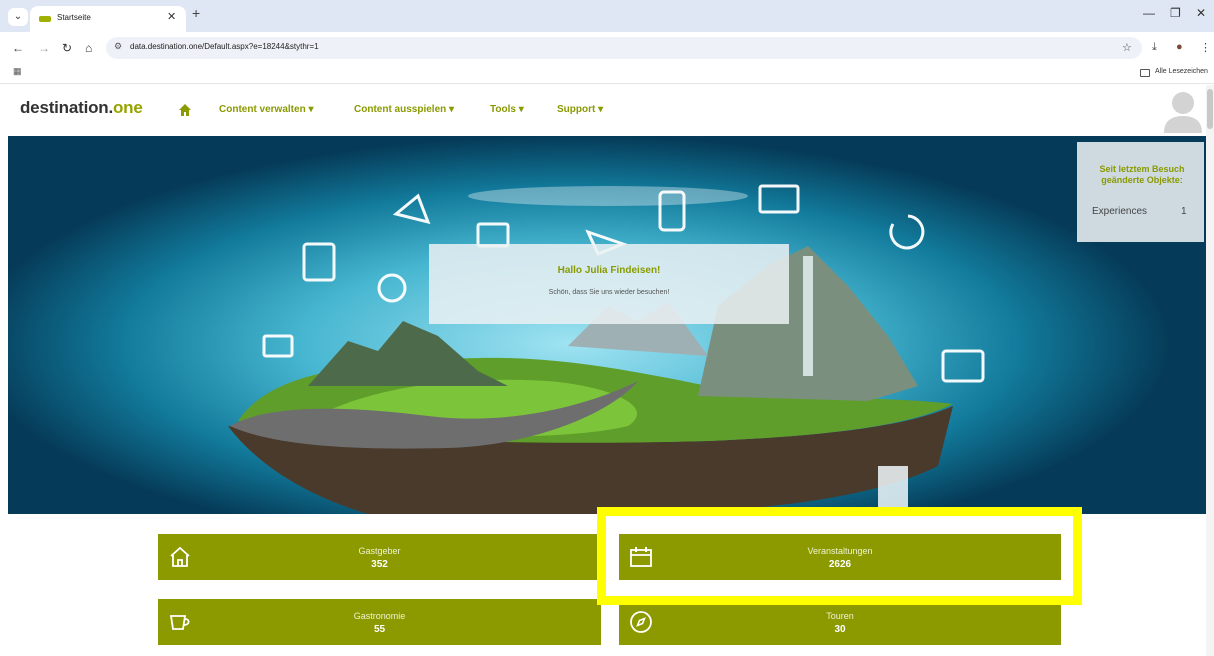  What do you see at coordinates (1142, 174) in the screenshot?
I see `changes-title: Seit letztem Besuch geänderte Objekte:` at bounding box center [1142, 174].